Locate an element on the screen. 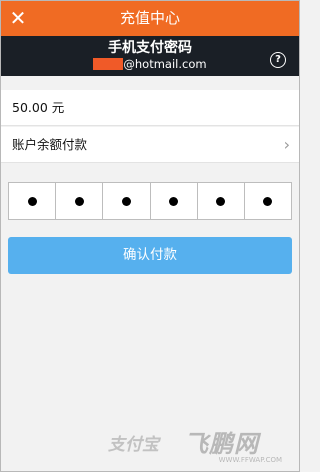  help-icon: ? is located at coordinates (278, 60).